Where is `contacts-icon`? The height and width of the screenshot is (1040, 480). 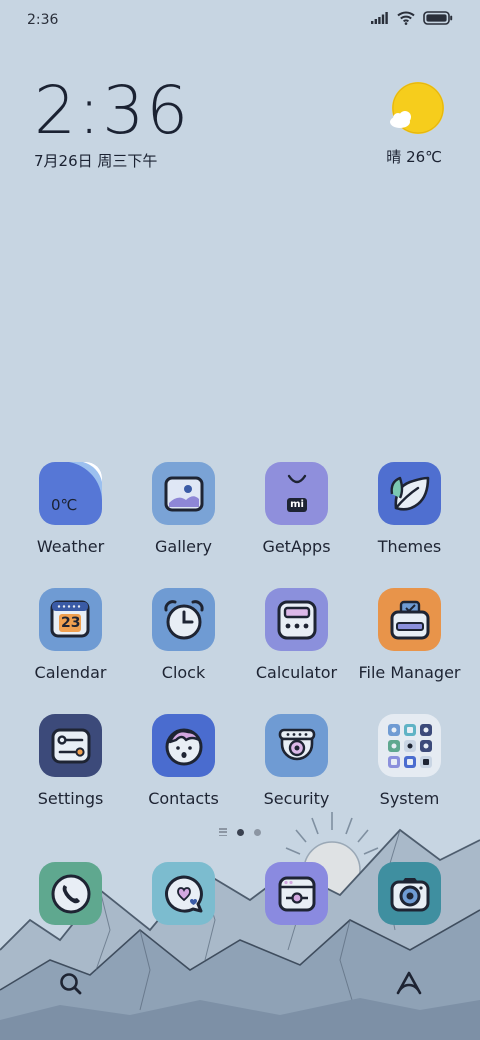
contacts-icon is located at coordinates (183, 745).